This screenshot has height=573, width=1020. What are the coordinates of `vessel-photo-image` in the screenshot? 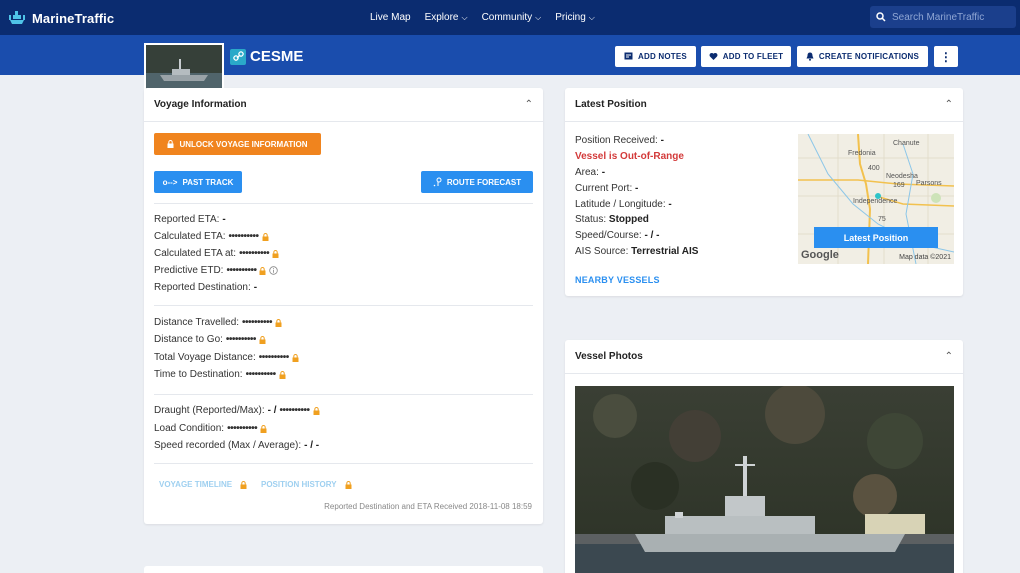 It's located at (764, 479).